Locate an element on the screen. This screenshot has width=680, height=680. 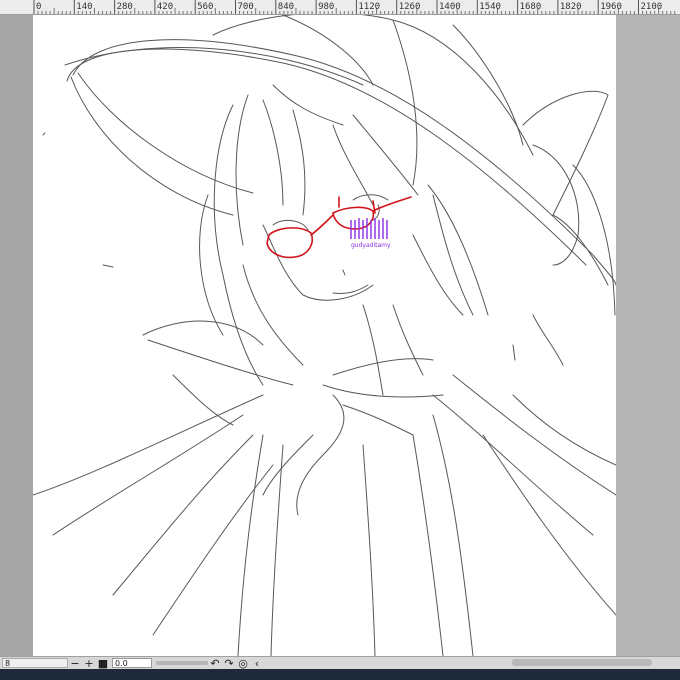
ruler-tick-label: 420 is located at coordinates (165, 7).